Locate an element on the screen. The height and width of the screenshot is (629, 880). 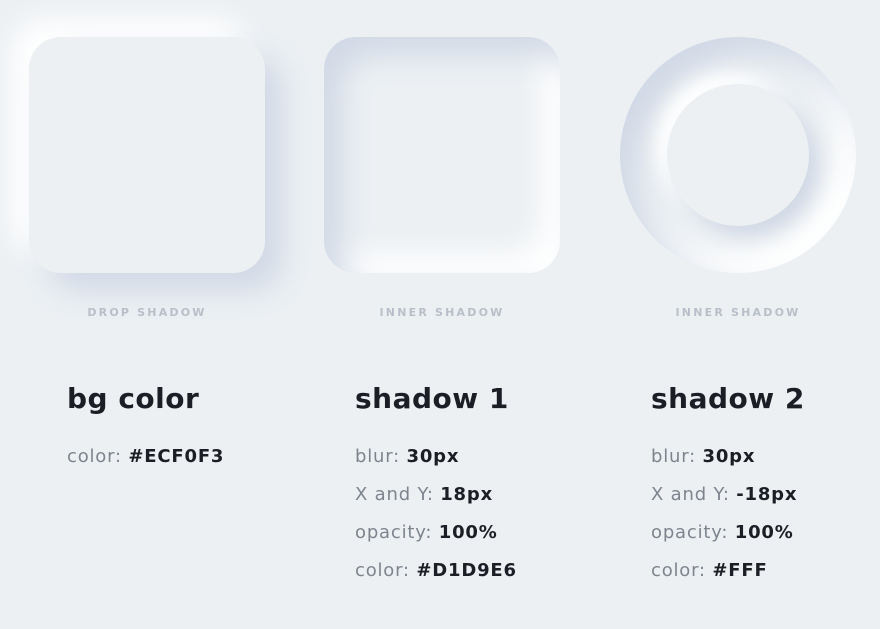
bg-color-title: bg color is located at coordinates (133, 398).